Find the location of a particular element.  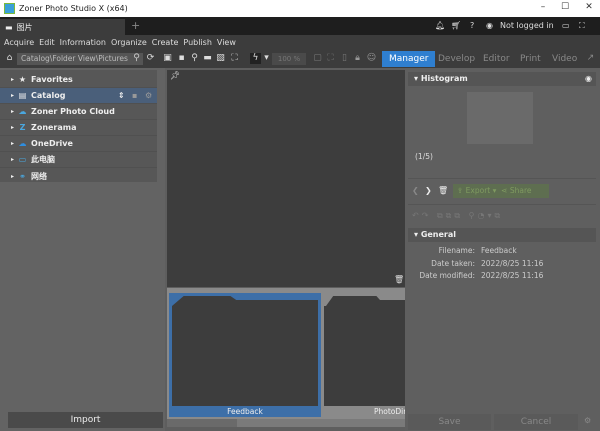

new-folder-icon: ▪ is located at coordinates (181, 58).